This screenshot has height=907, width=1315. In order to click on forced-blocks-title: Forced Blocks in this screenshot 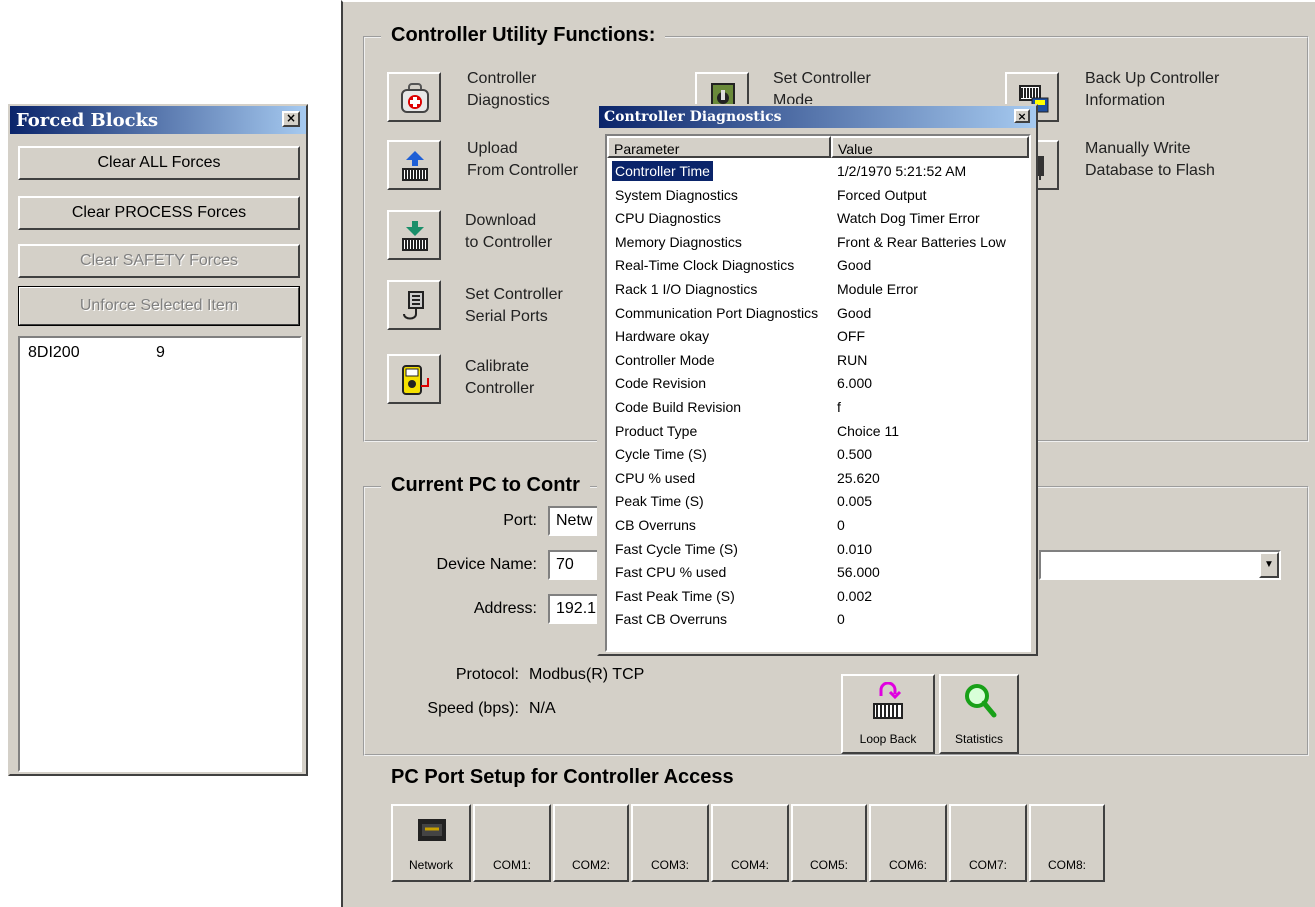, I will do `click(87, 120)`.